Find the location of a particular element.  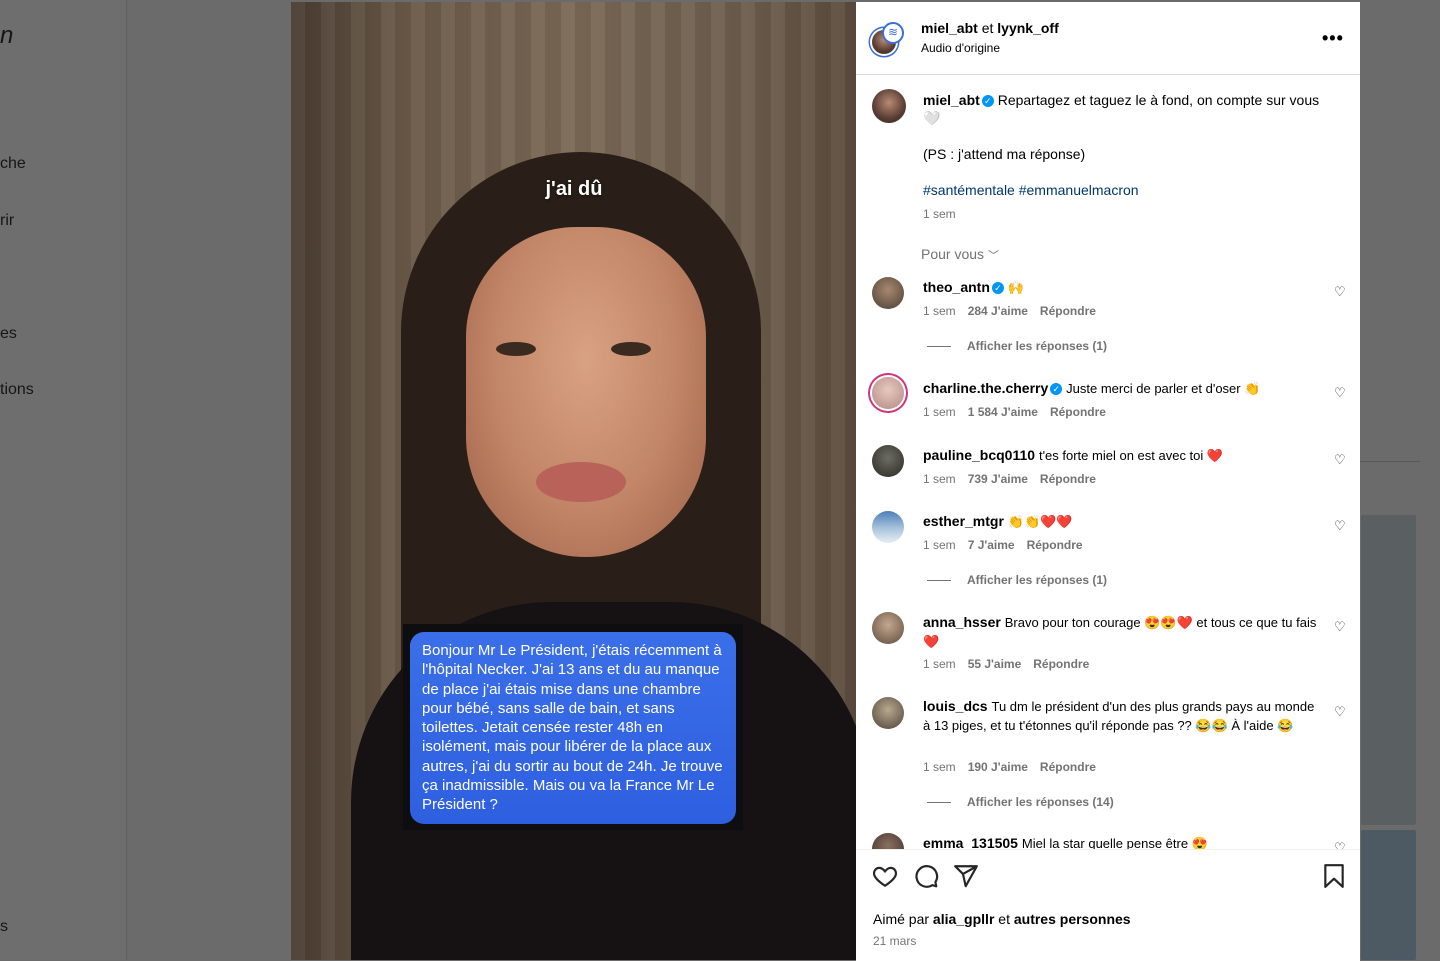

background-nav-item-more: s is located at coordinates (4, 926).